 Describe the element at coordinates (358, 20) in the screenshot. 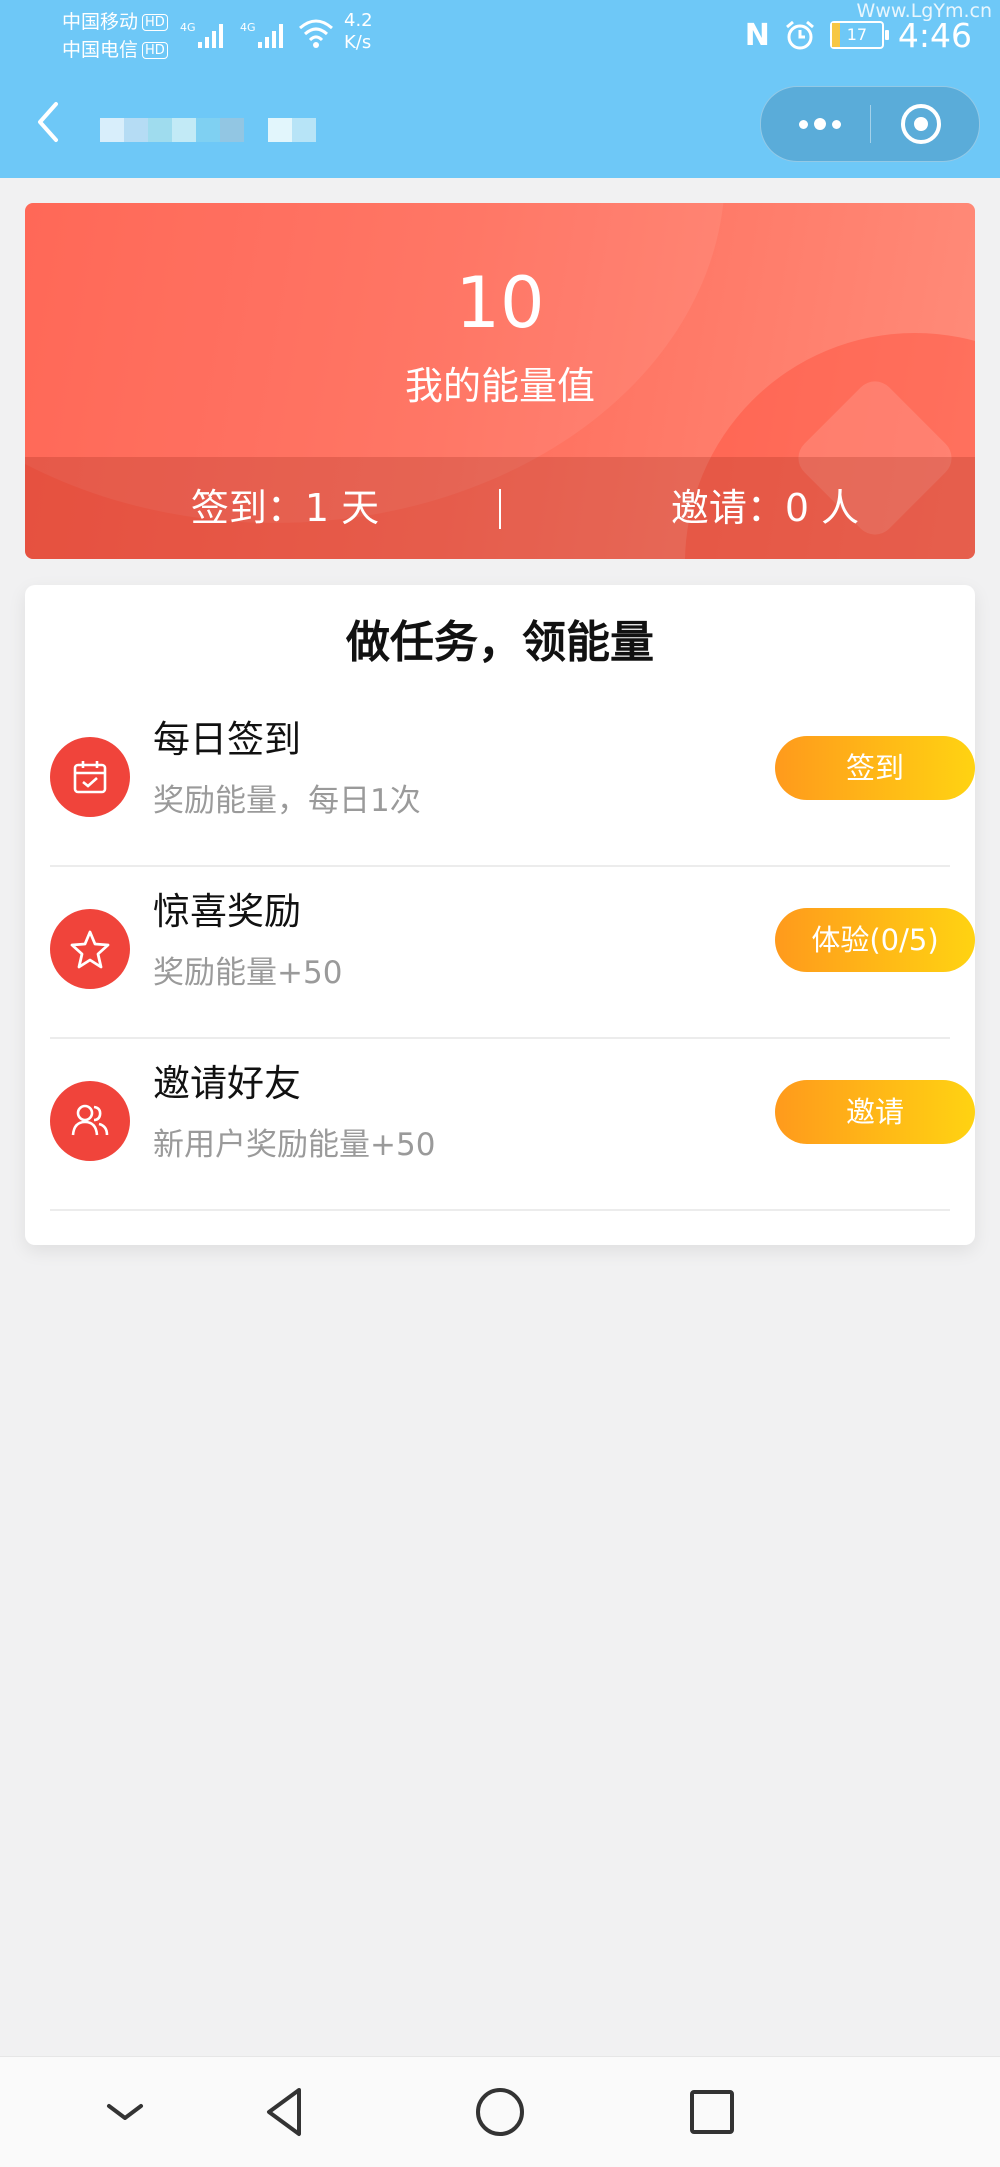

I see `speed-value: 4.2` at that location.